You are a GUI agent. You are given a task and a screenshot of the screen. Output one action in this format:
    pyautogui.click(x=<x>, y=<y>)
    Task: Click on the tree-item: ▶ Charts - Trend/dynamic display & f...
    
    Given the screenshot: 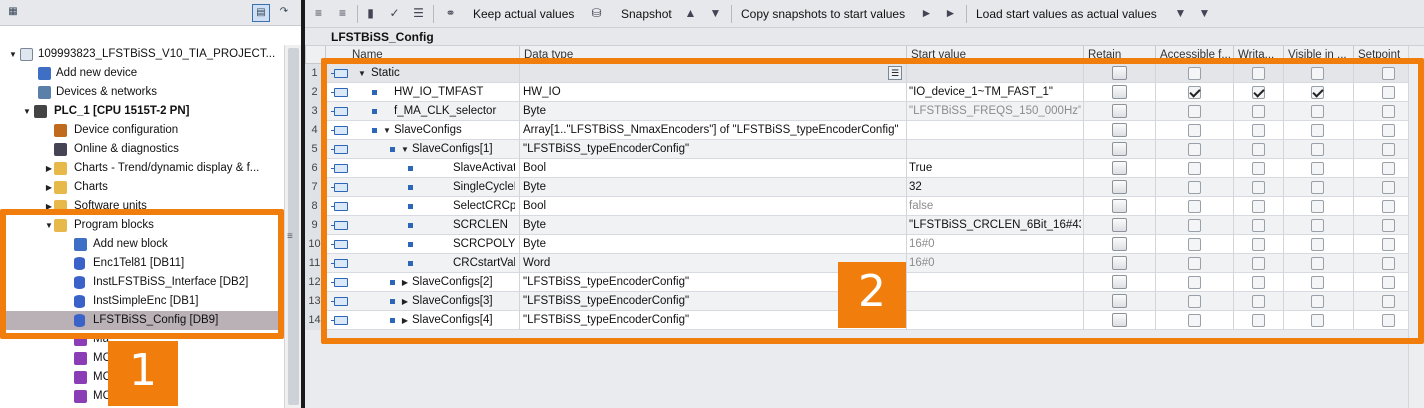 What is the action you would take?
    pyautogui.click(x=142, y=168)
    